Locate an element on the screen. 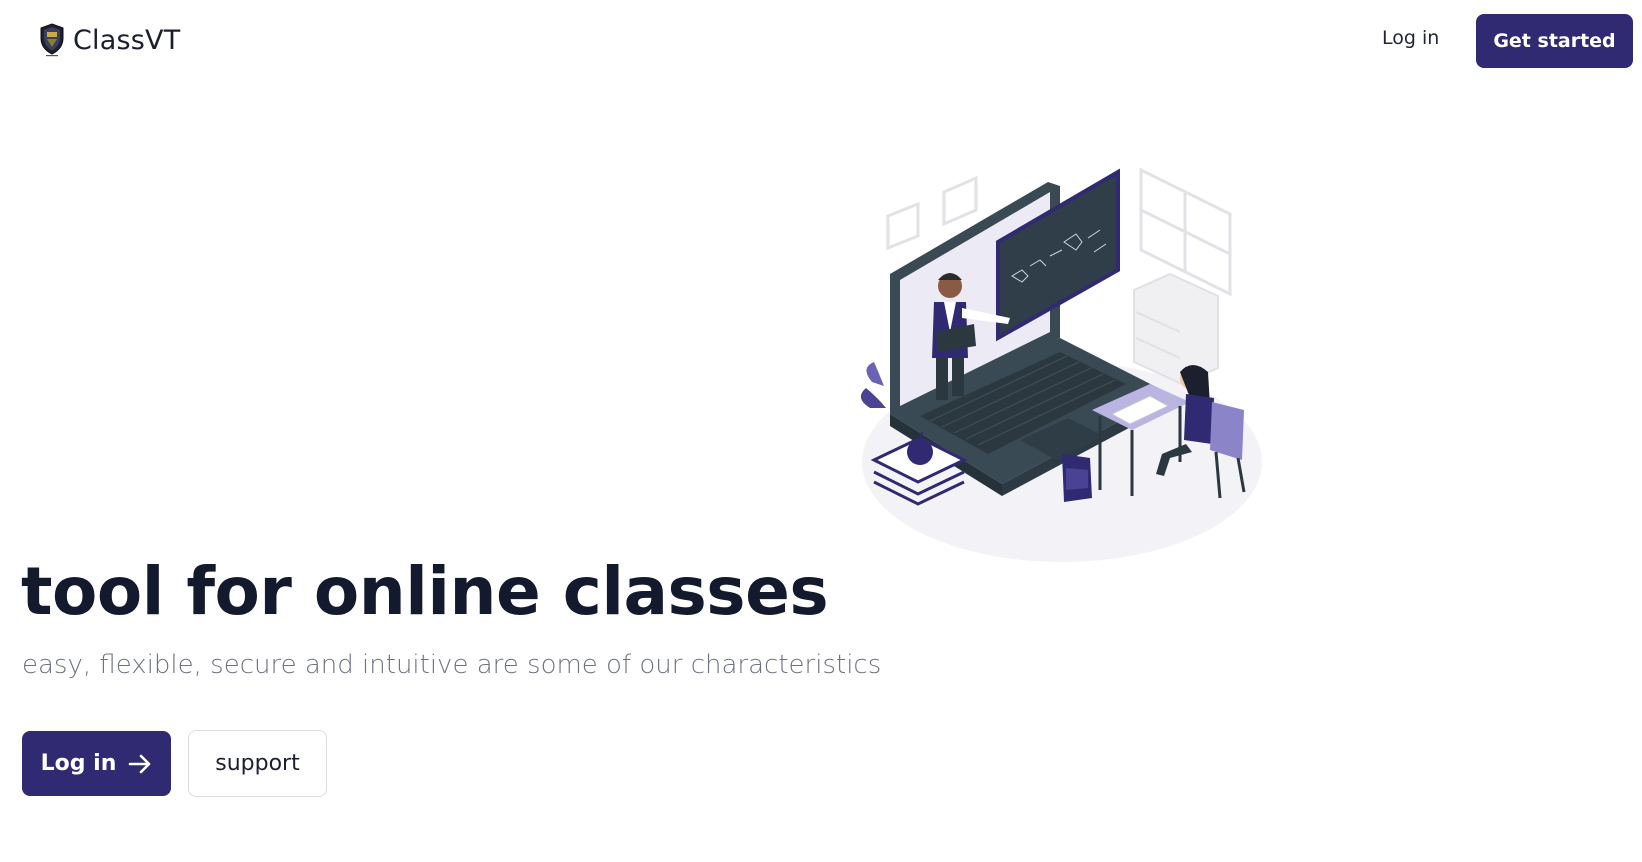  support-button: support is located at coordinates (257, 763).